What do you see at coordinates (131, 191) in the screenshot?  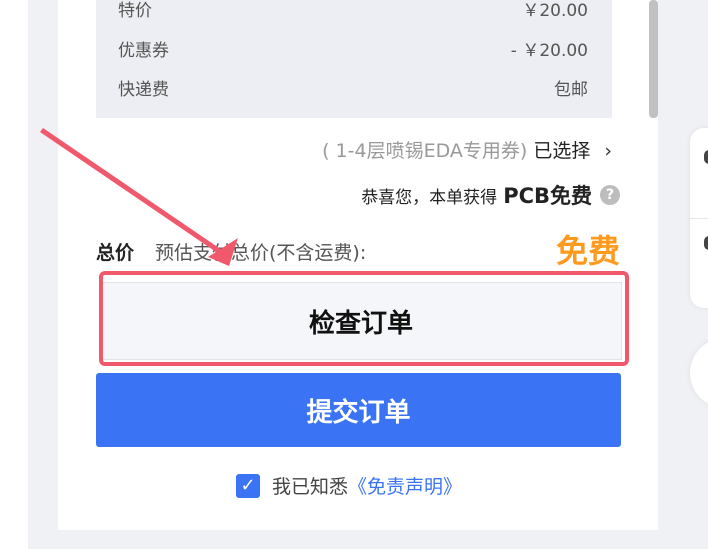 I see `arrow-shaft` at bounding box center [131, 191].